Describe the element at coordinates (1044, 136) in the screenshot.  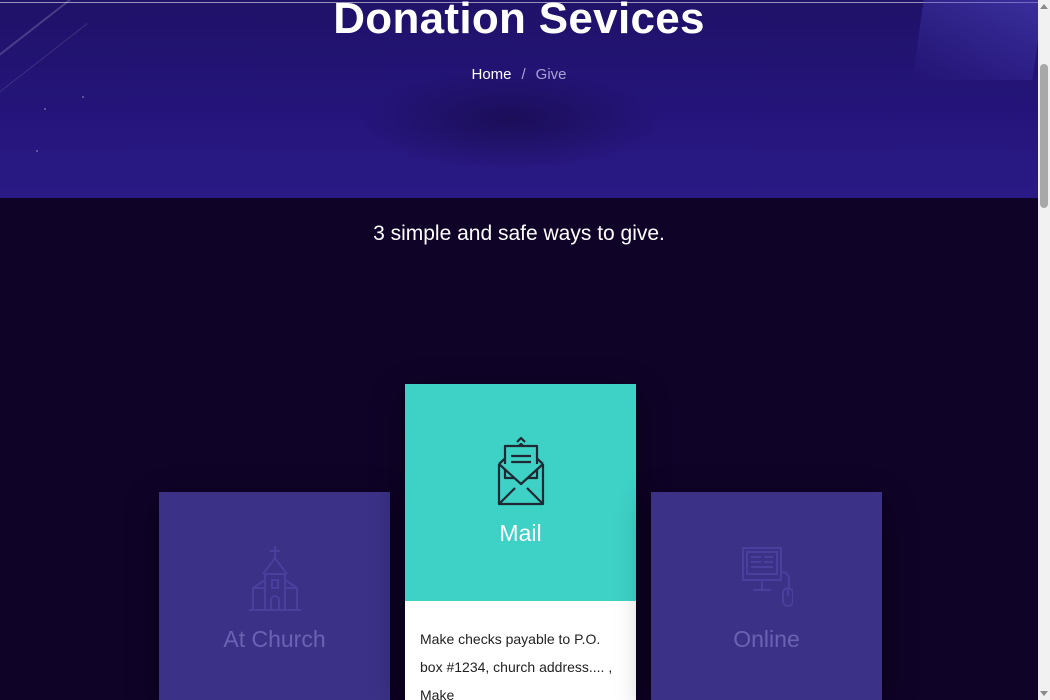
I see `scrollbar-thumb` at that location.